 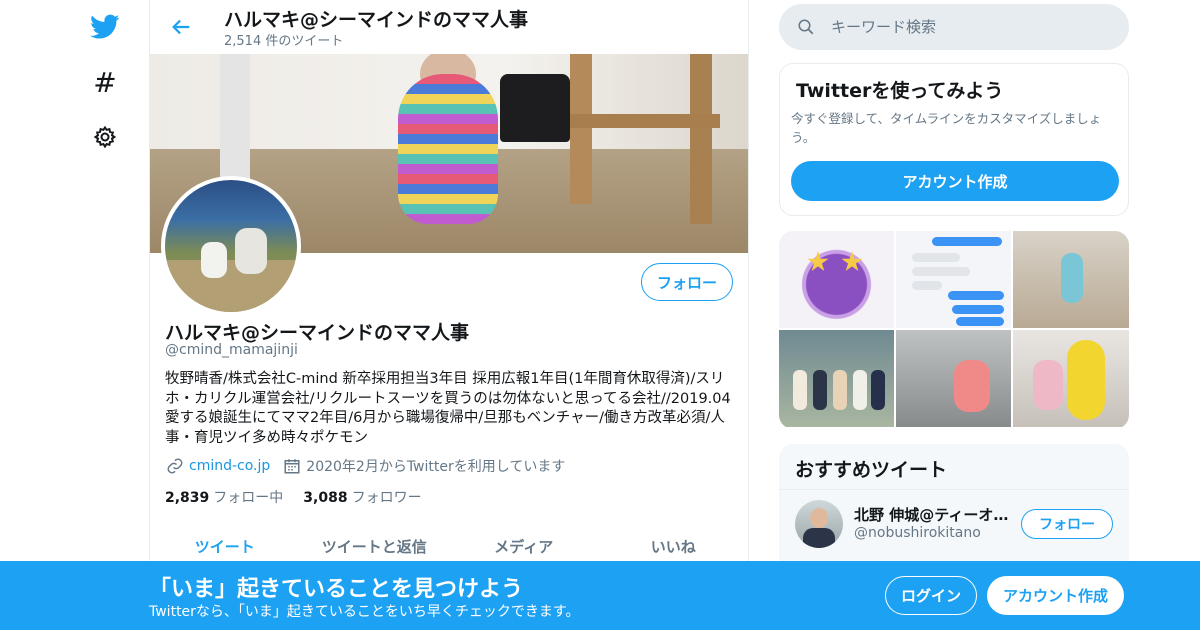 What do you see at coordinates (375, 546) in the screenshot?
I see `tab-tweets-and-replies: ツイートと返信` at bounding box center [375, 546].